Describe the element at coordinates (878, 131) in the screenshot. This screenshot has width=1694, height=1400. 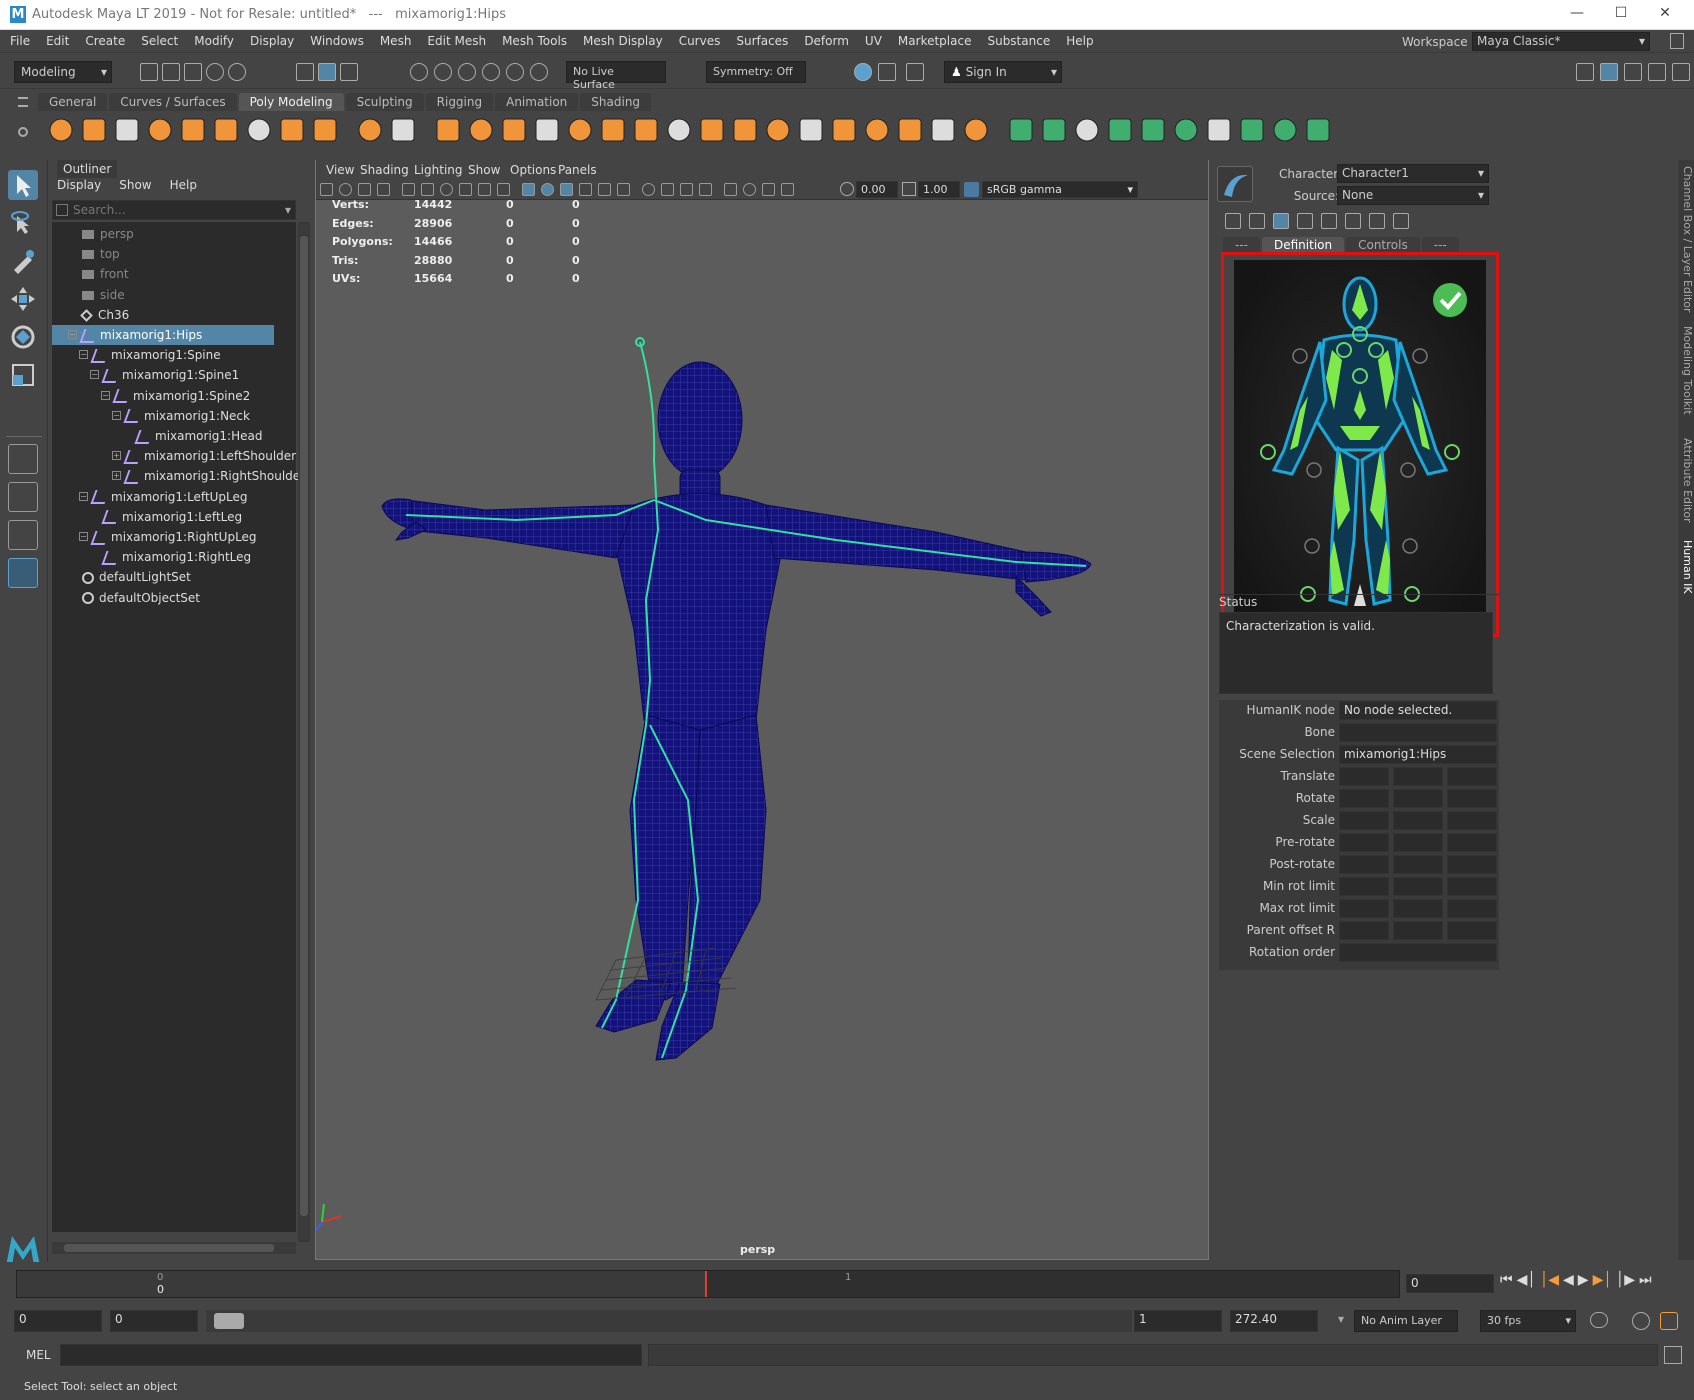
I see `multi-cut-icon` at that location.